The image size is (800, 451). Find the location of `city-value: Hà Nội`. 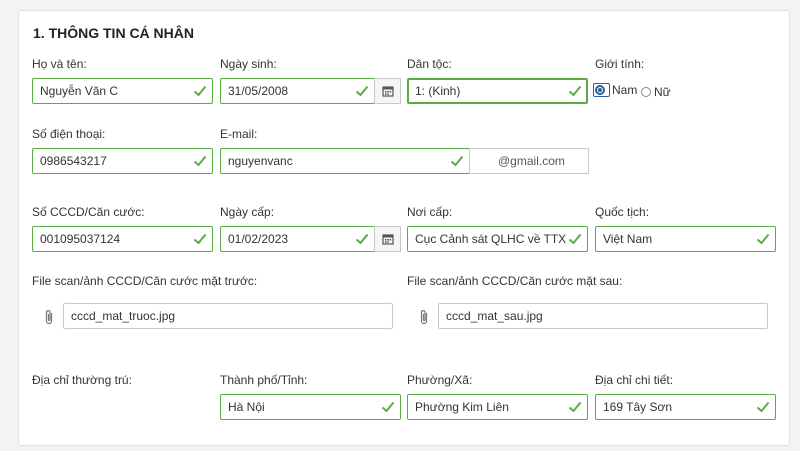

city-value: Hà Nội is located at coordinates (246, 407).